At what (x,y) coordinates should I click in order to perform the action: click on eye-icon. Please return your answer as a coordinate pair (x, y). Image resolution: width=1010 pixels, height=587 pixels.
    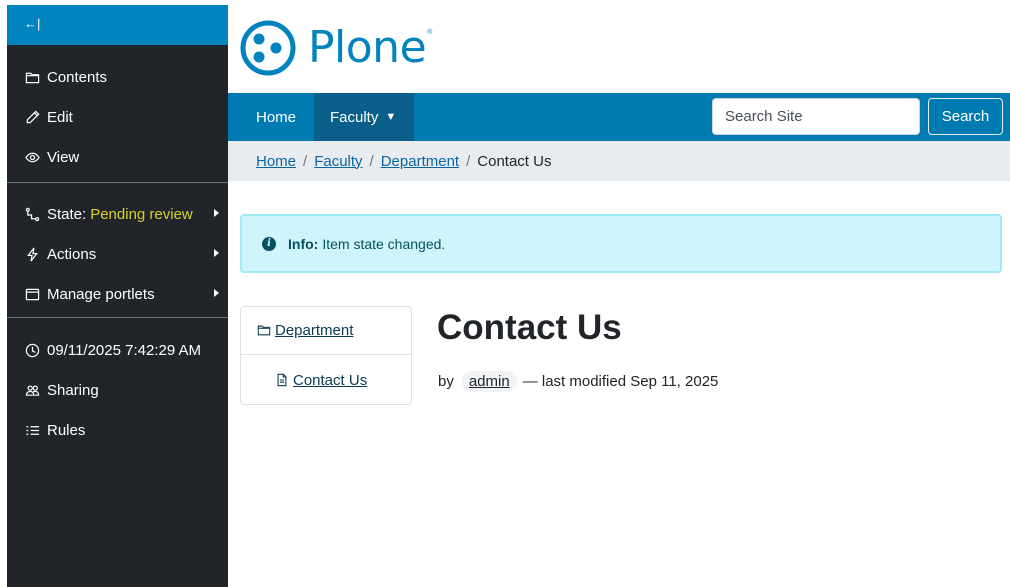
    Looking at the image, I should click on (32, 157).